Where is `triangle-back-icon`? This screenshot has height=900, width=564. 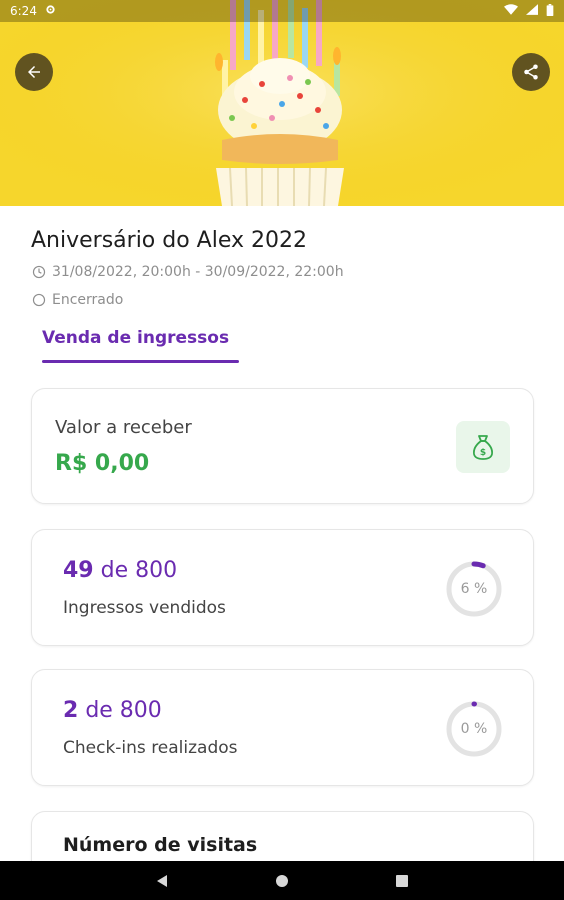
triangle-back-icon is located at coordinates (162, 880).